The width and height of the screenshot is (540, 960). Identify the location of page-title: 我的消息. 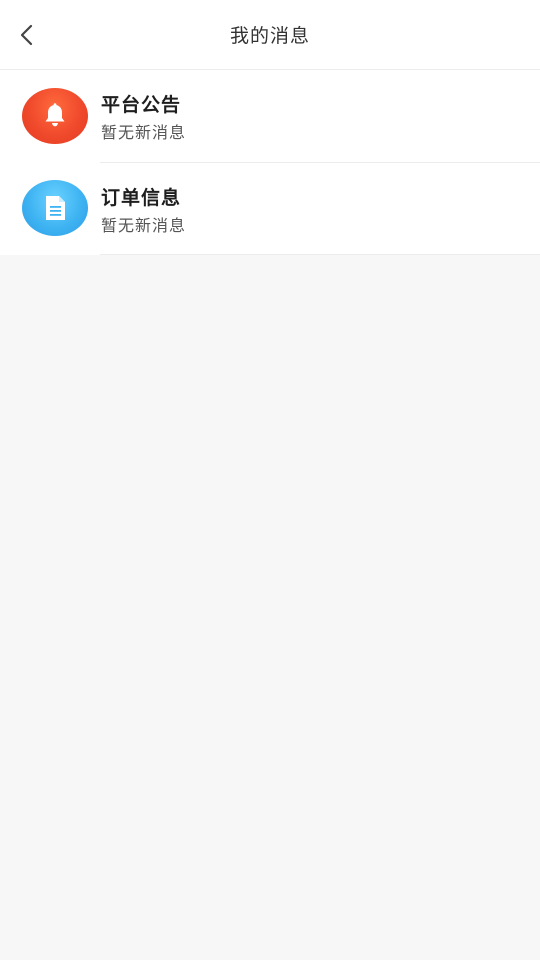
(269, 36).